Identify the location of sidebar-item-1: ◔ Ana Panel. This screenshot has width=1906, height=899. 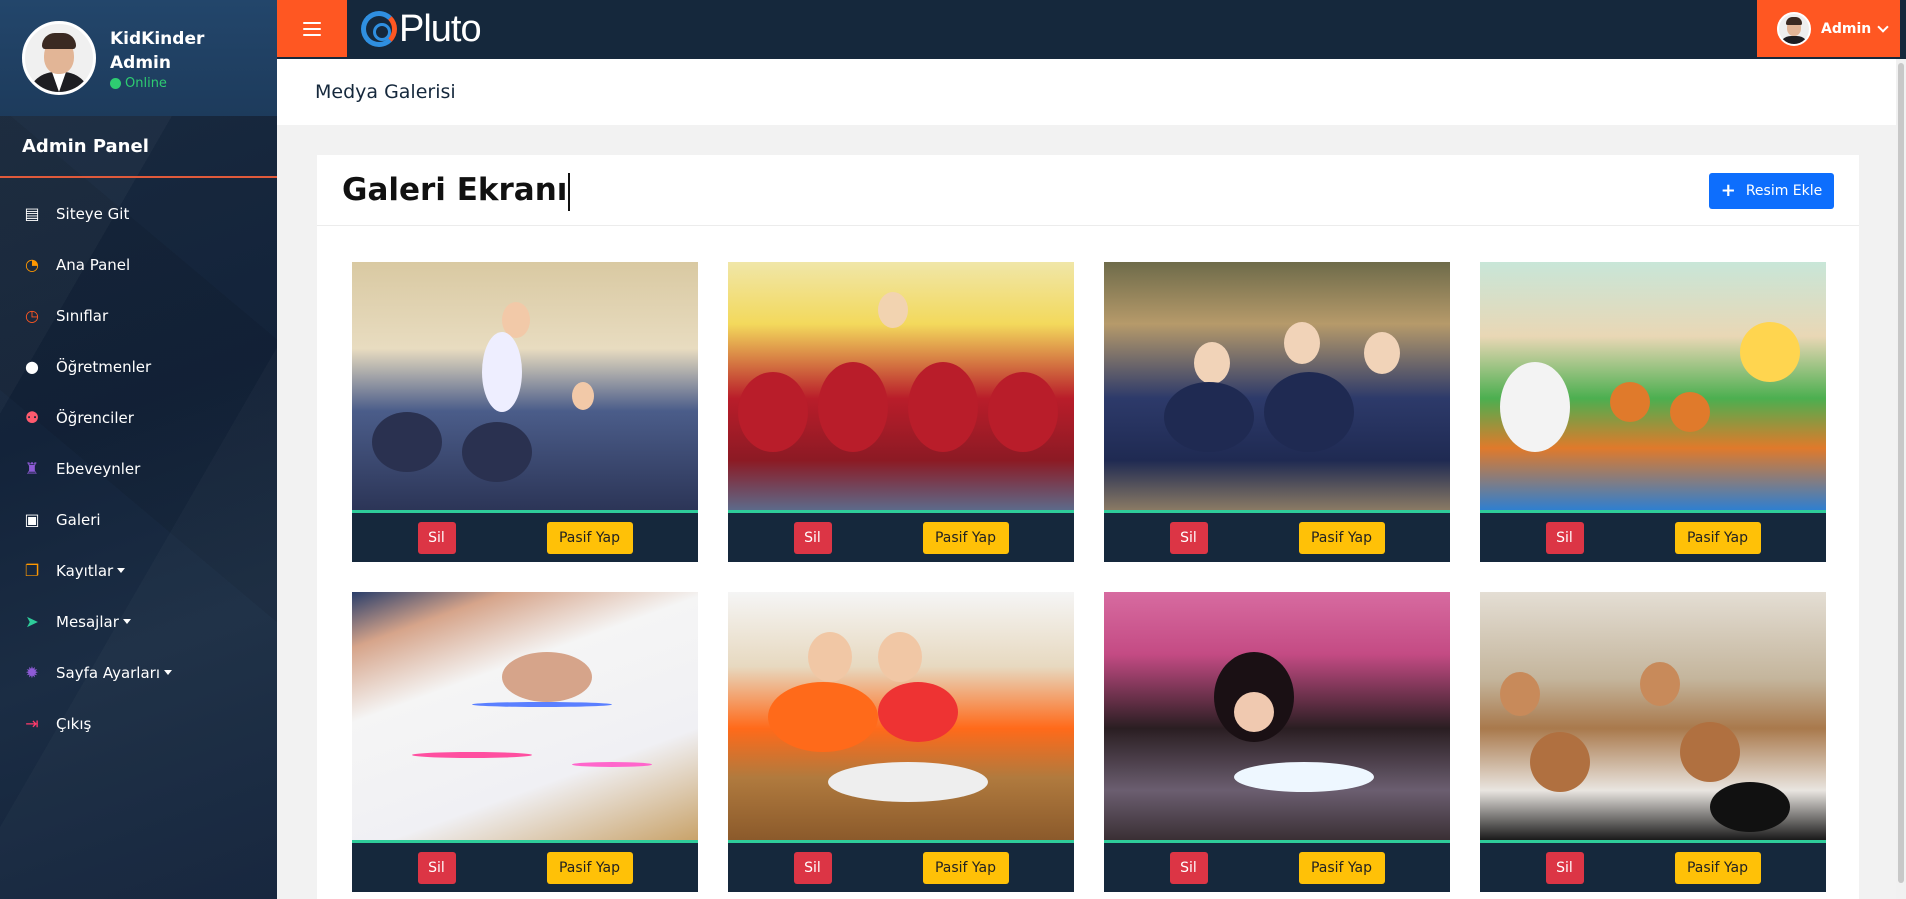
(138, 264).